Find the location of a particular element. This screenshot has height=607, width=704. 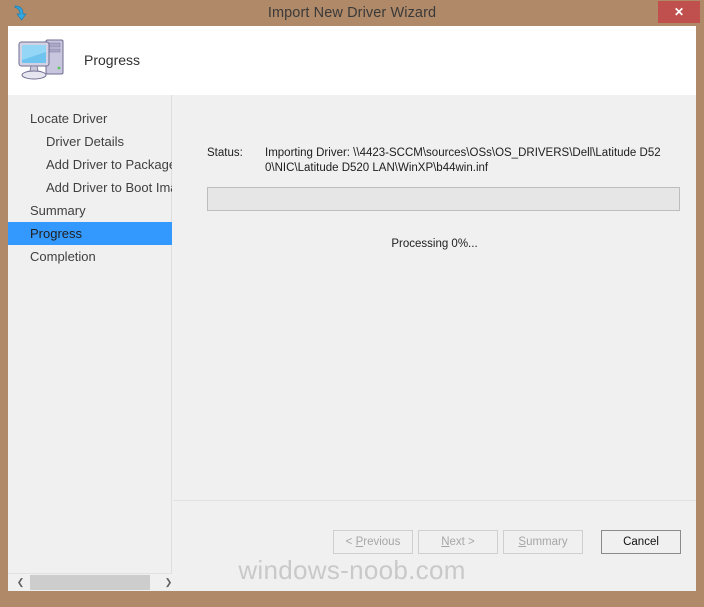

window-title: Import New Driver Wizard is located at coordinates (352, 13).